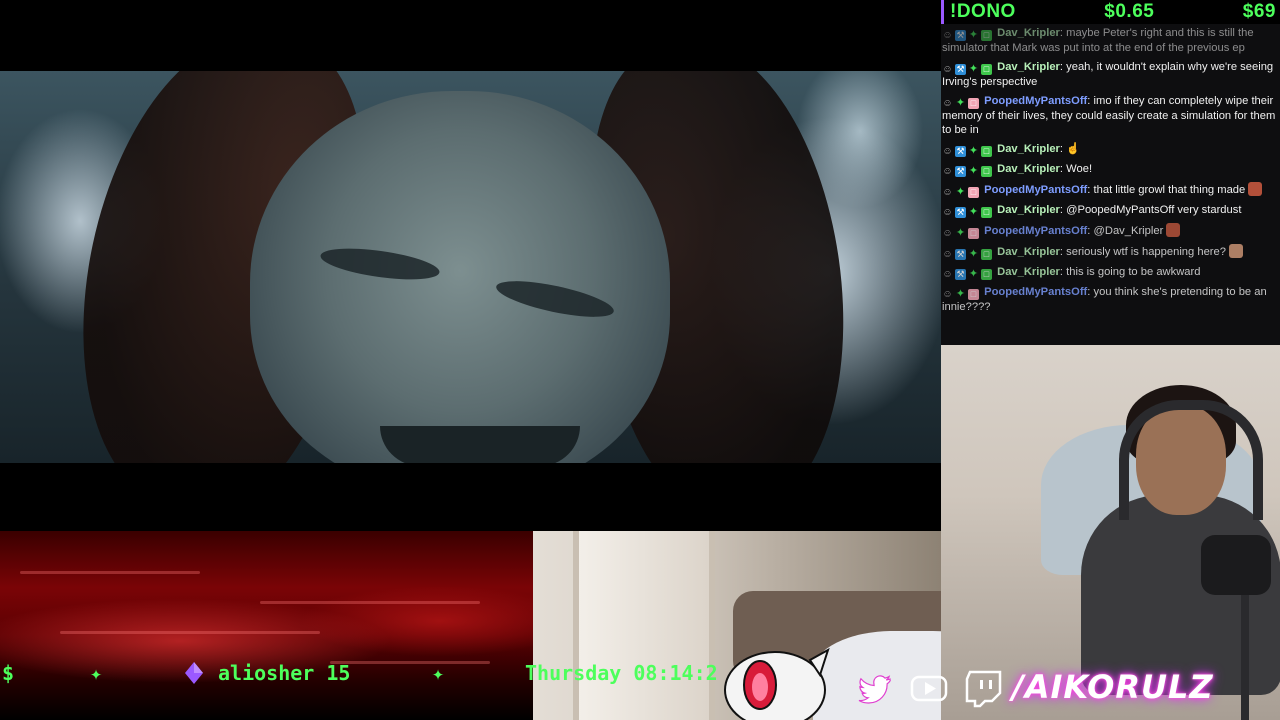 The image size is (1280, 720). I want to click on chat-text: Woe!, so click(1079, 169).